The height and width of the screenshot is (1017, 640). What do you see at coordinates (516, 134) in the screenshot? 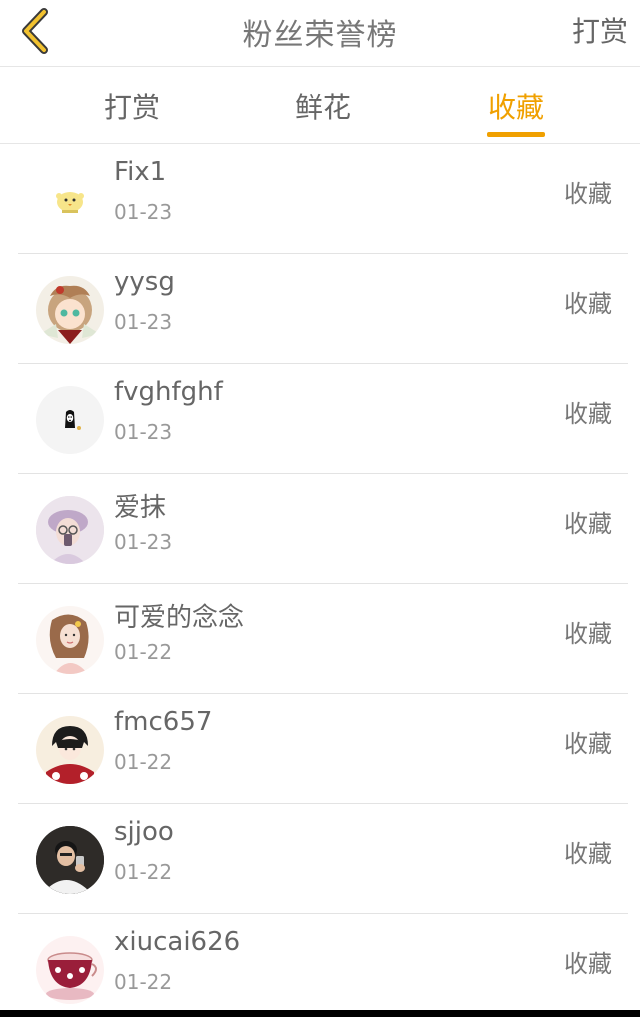
I see `active-tab-indicator` at bounding box center [516, 134].